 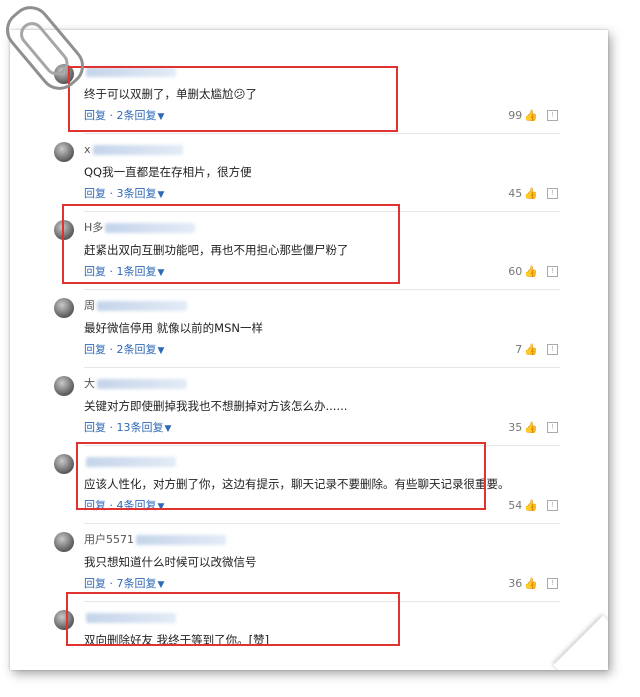 What do you see at coordinates (127, 428) in the screenshot?
I see `reply-link: 回复 · 13条回复▼` at bounding box center [127, 428].